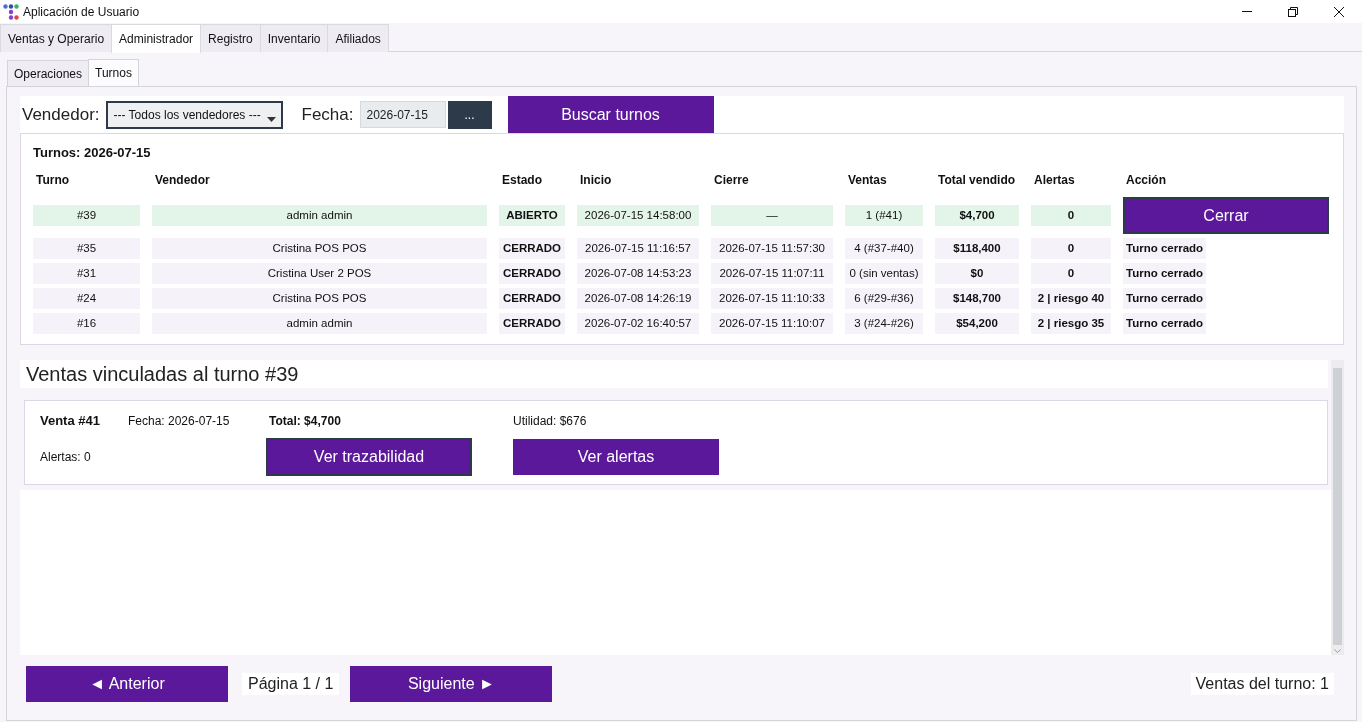 This screenshot has height=722, width=1362. What do you see at coordinates (977, 180) in the screenshot?
I see `column-header: Total vendido` at bounding box center [977, 180].